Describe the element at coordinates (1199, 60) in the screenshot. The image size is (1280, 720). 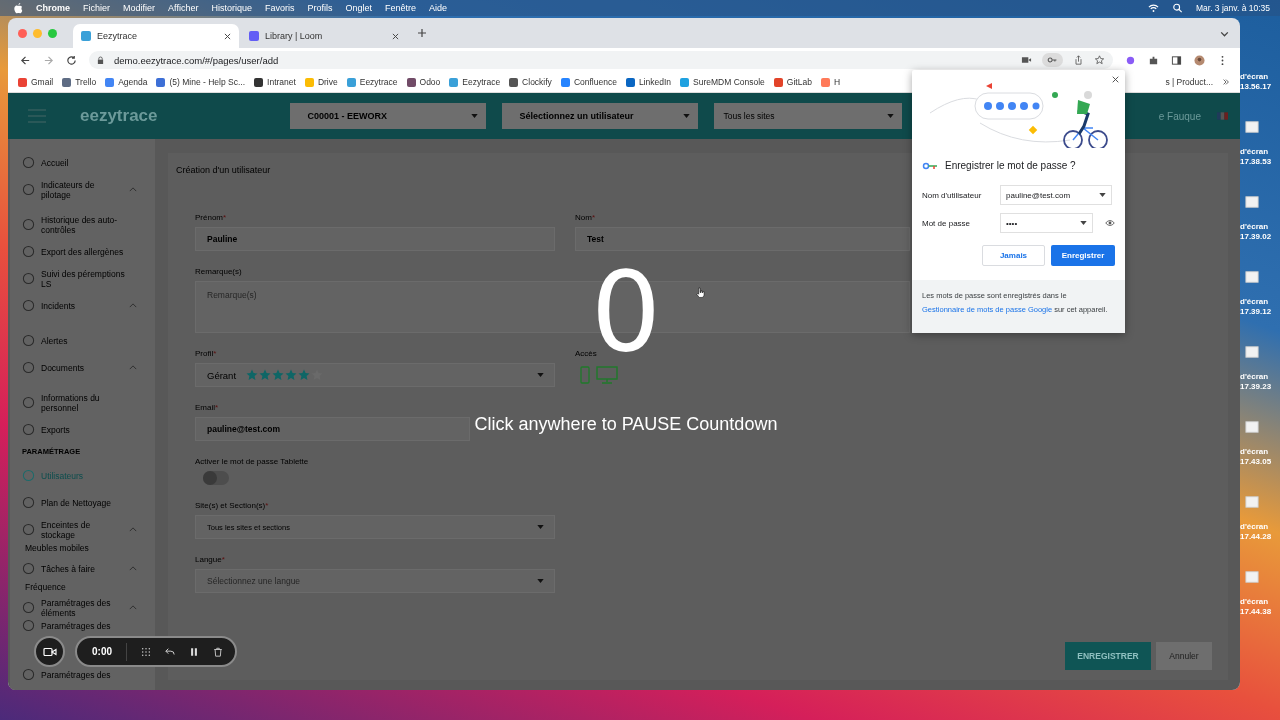
I see `avatar-icon` at that location.